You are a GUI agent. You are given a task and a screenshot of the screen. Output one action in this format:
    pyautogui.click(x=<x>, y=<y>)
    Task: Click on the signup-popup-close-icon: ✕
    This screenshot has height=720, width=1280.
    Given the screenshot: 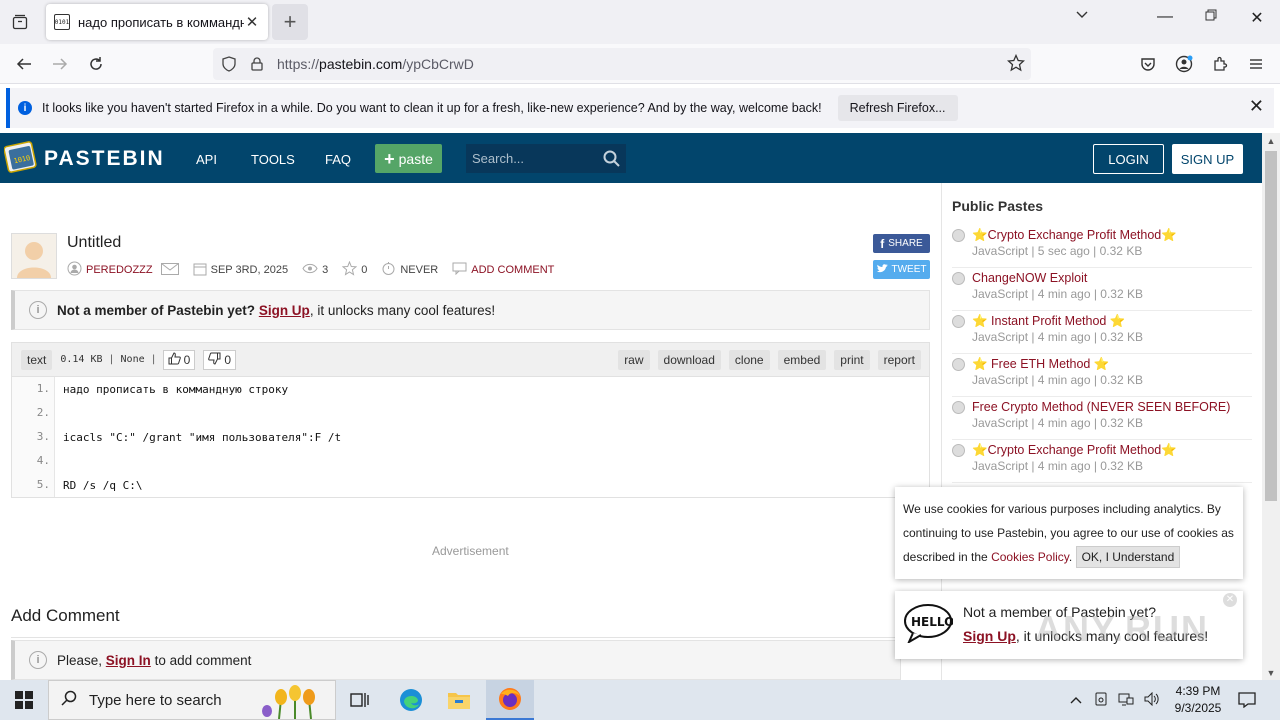 What is the action you would take?
    pyautogui.click(x=1230, y=600)
    